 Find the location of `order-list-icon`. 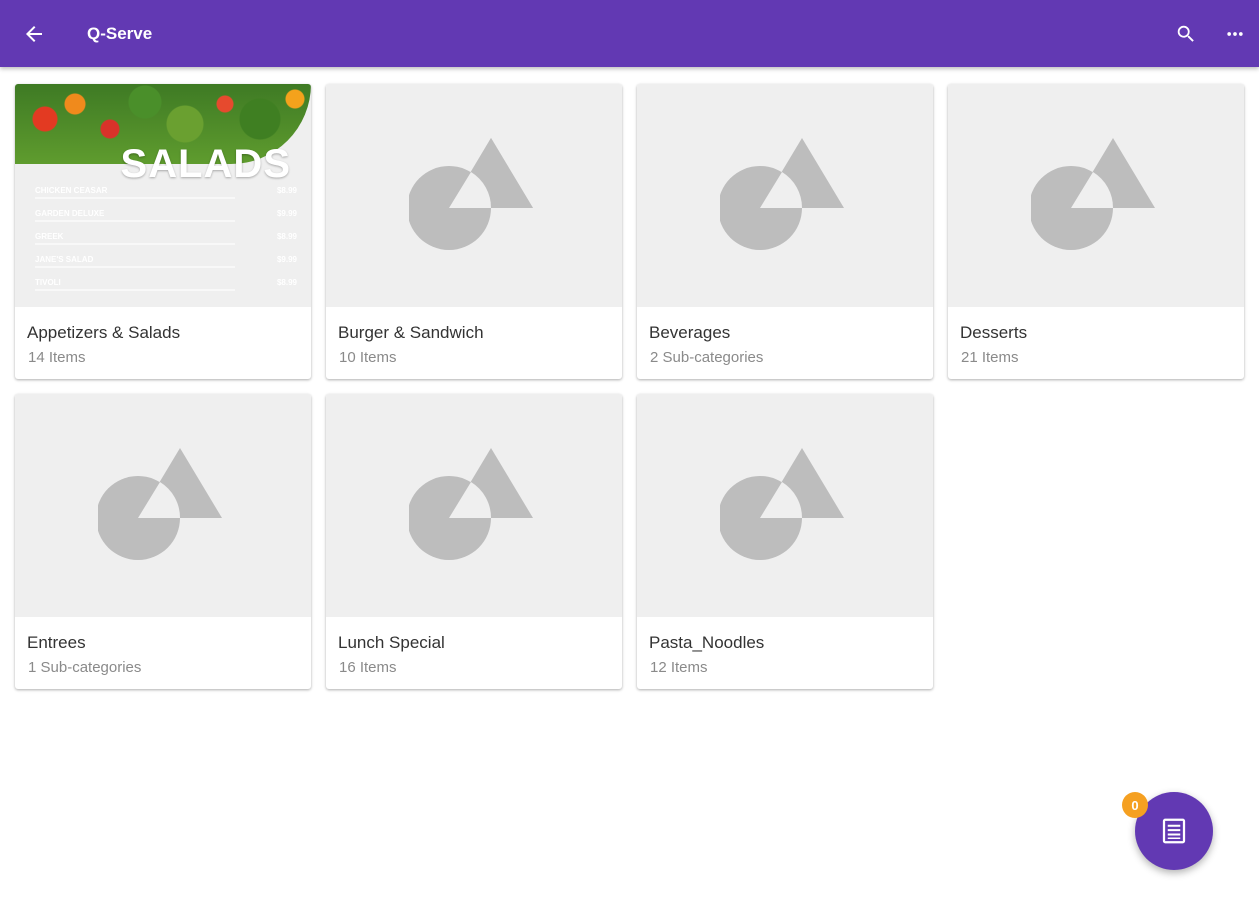

order-list-icon is located at coordinates (1174, 831).